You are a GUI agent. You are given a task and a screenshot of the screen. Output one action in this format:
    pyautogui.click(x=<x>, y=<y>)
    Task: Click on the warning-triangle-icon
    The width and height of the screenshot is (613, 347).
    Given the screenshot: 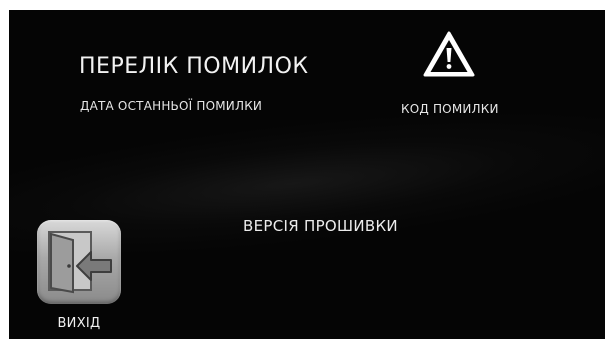 What is the action you would take?
    pyautogui.click(x=449, y=54)
    